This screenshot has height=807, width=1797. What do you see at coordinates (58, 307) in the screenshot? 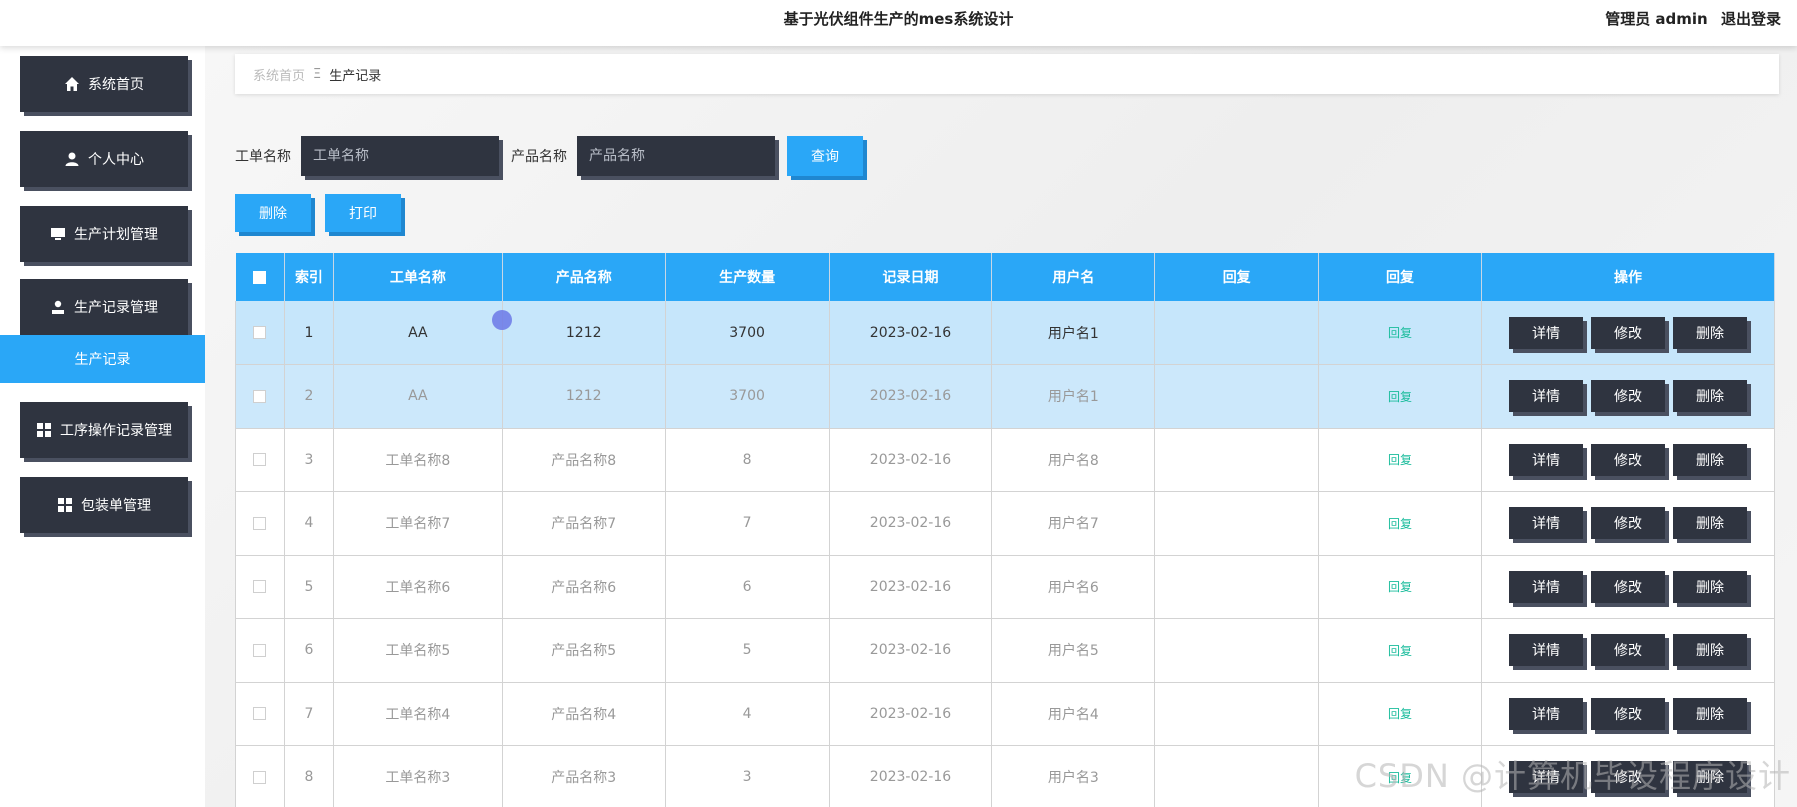
I see `person-icon` at bounding box center [58, 307].